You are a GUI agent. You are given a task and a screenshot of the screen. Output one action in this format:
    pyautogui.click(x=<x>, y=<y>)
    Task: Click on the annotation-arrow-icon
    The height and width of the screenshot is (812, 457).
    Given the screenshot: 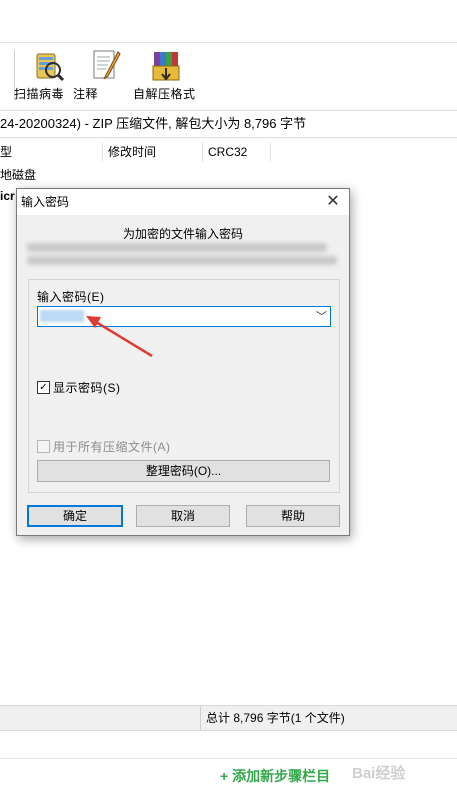 What is the action you would take?
    pyautogui.click(x=119, y=337)
    